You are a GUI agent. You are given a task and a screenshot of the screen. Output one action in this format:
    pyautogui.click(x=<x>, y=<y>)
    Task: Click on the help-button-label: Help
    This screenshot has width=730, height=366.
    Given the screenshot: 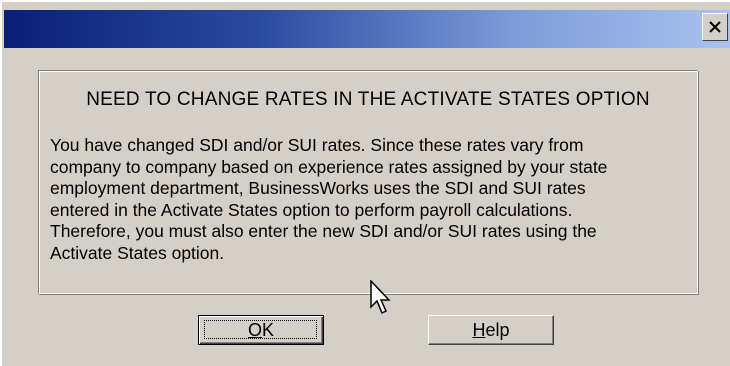 What is the action you would take?
    pyautogui.click(x=490, y=330)
    